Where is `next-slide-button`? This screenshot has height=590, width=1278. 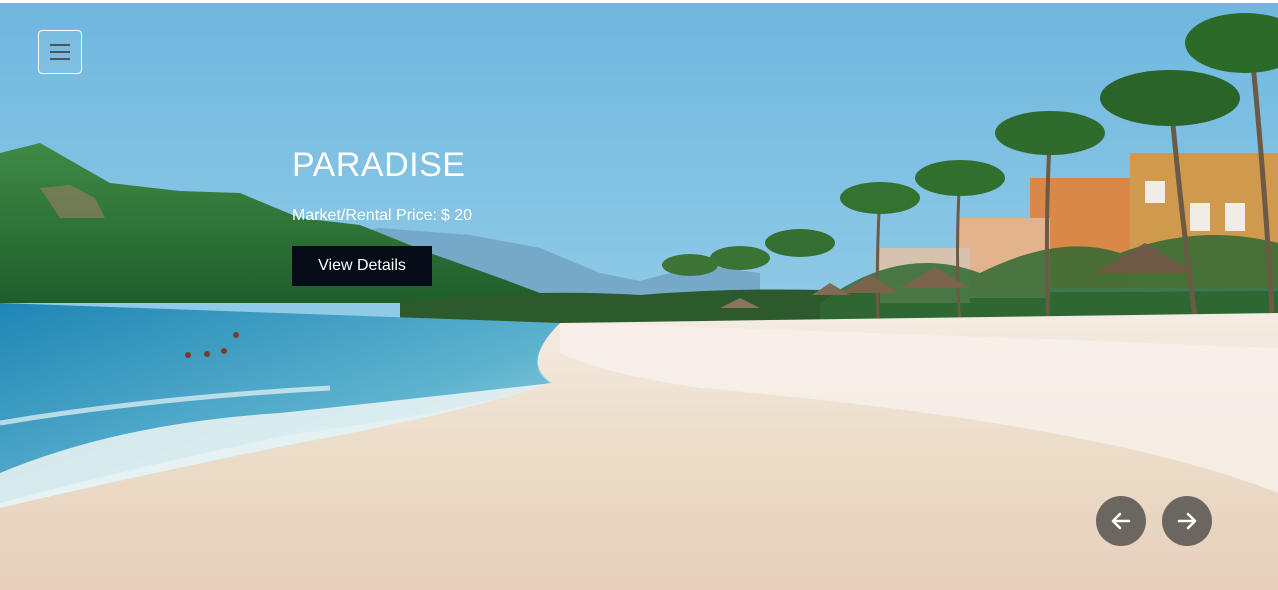
next-slide-button is located at coordinates (1187, 521).